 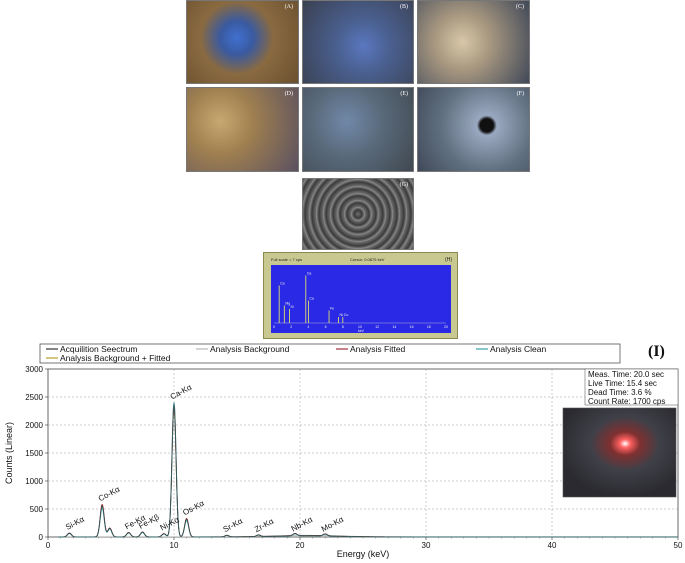 What do you see at coordinates (48, 545) in the screenshot?
I see `x-tick-label: 0` at bounding box center [48, 545].